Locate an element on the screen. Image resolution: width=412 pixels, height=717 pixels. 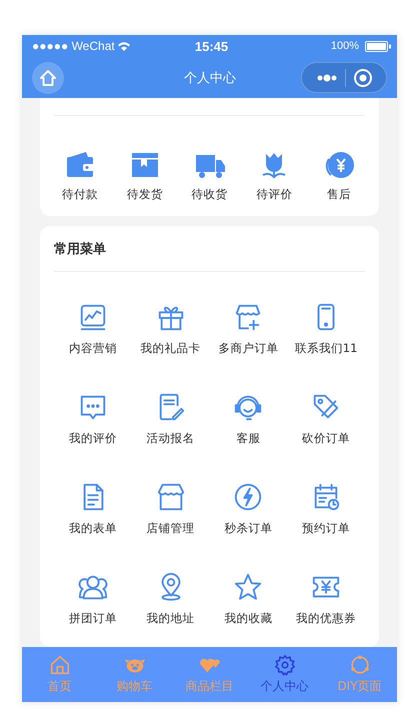
home-button is located at coordinates (48, 78).